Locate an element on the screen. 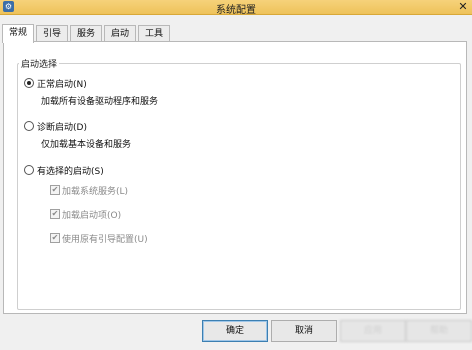  tab-bar: 常规 引导 服务 启动 工具 is located at coordinates (236, 33).